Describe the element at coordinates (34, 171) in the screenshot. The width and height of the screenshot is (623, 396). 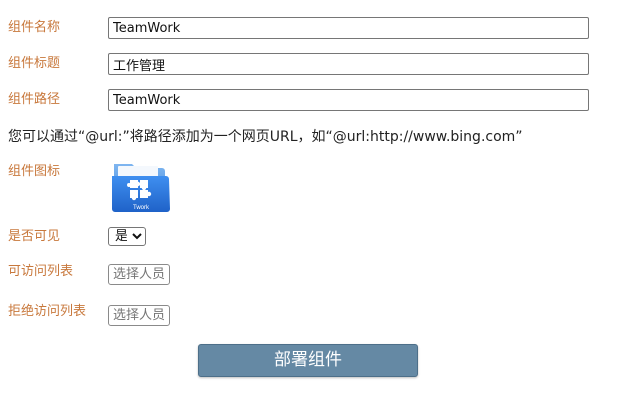
I see `component-icon-label: 组件图标` at that location.